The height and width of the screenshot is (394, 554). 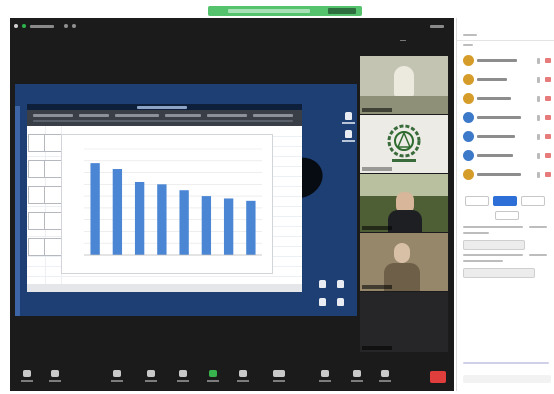 What do you see at coordinates (167, 204) in the screenshot?
I see `bar-chart` at bounding box center [167, 204].